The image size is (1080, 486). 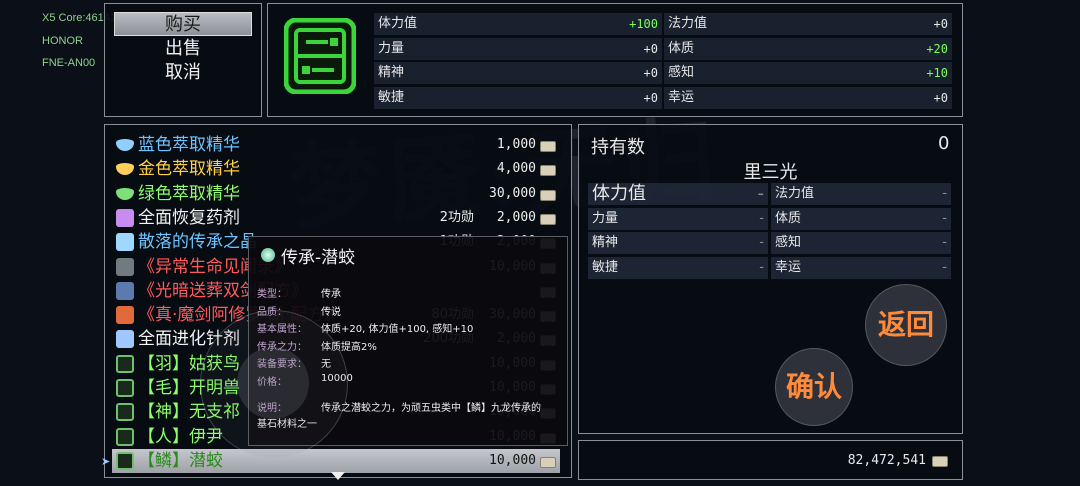 I want to click on character-stat-row: 力量 -, so click(x=678, y=218).